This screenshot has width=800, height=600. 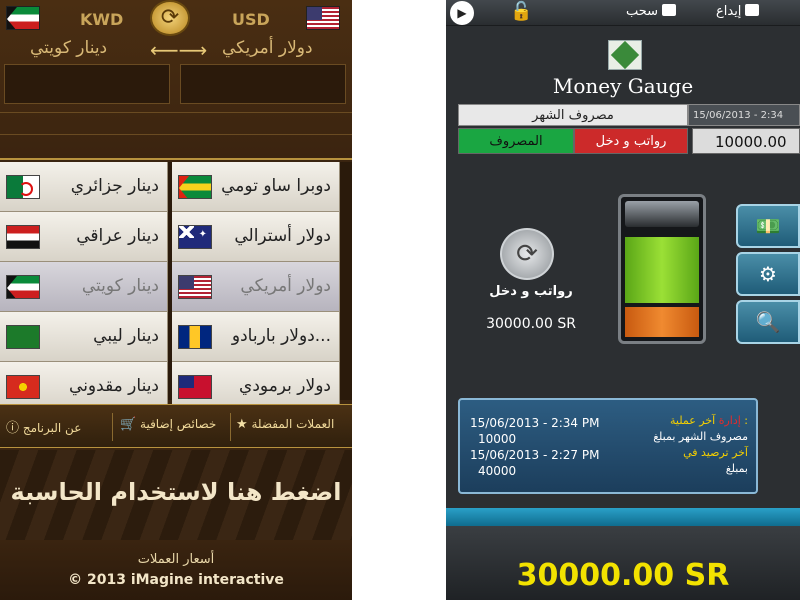 What do you see at coordinates (176, 559) in the screenshot?
I see `app-name: أسعار العملات` at bounding box center [176, 559].